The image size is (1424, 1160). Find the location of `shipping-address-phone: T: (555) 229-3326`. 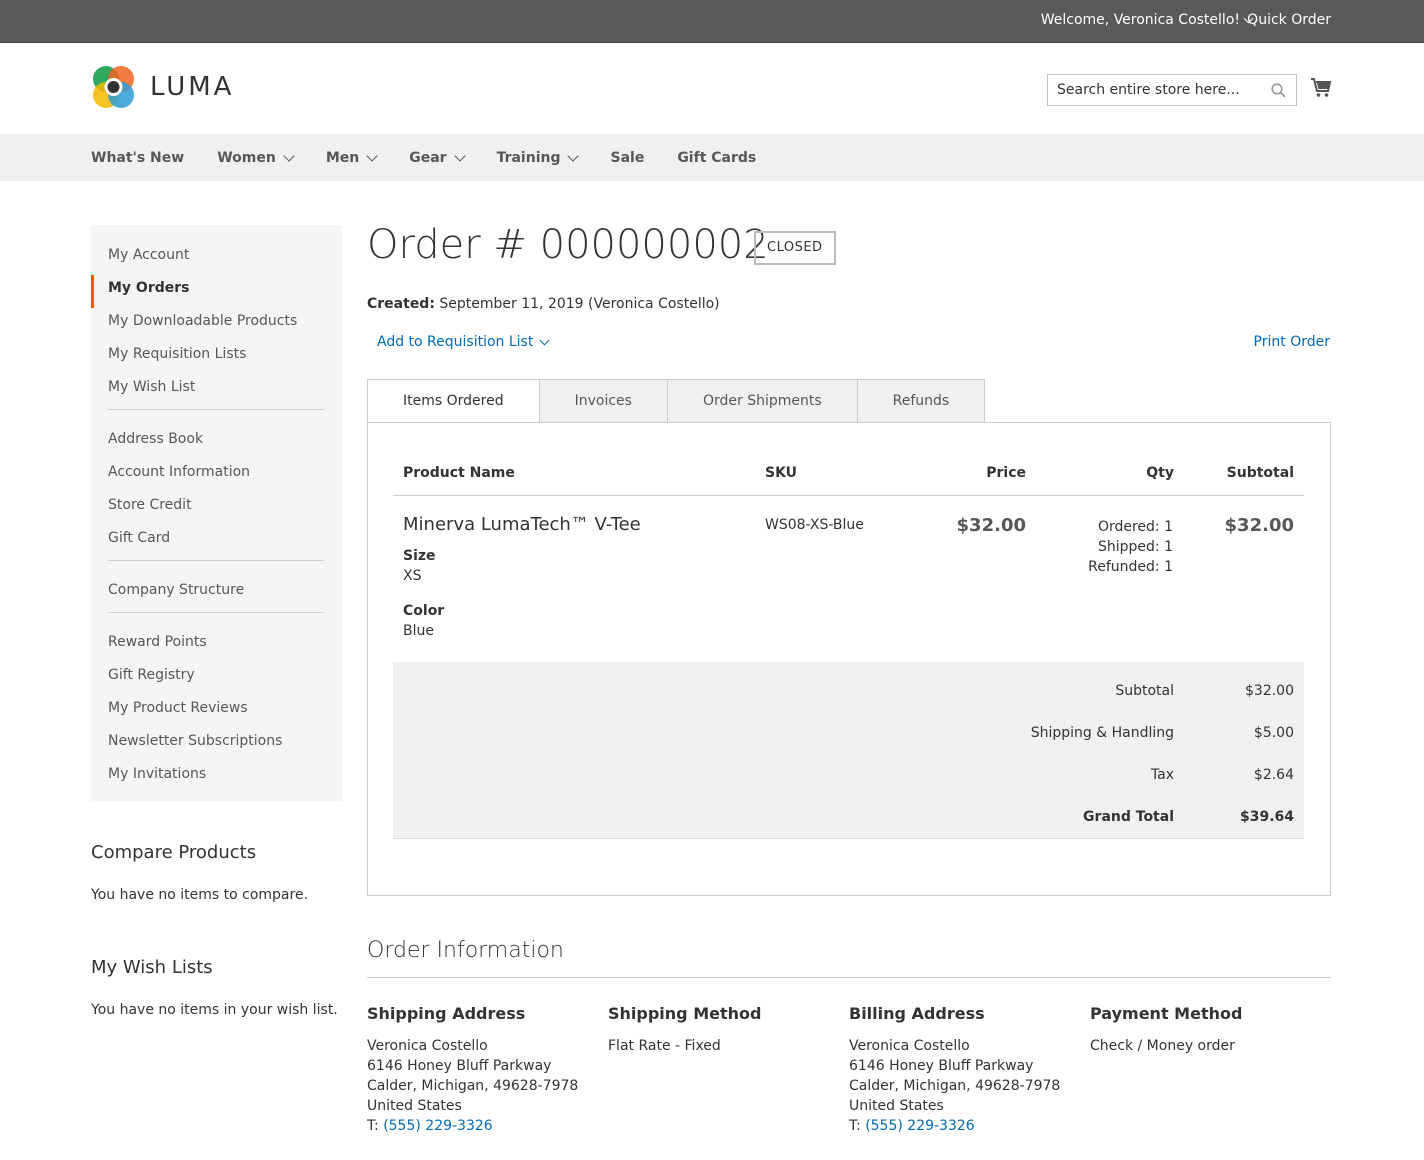

shipping-address-phone: T: (555) 229-3326 is located at coordinates (430, 1126).